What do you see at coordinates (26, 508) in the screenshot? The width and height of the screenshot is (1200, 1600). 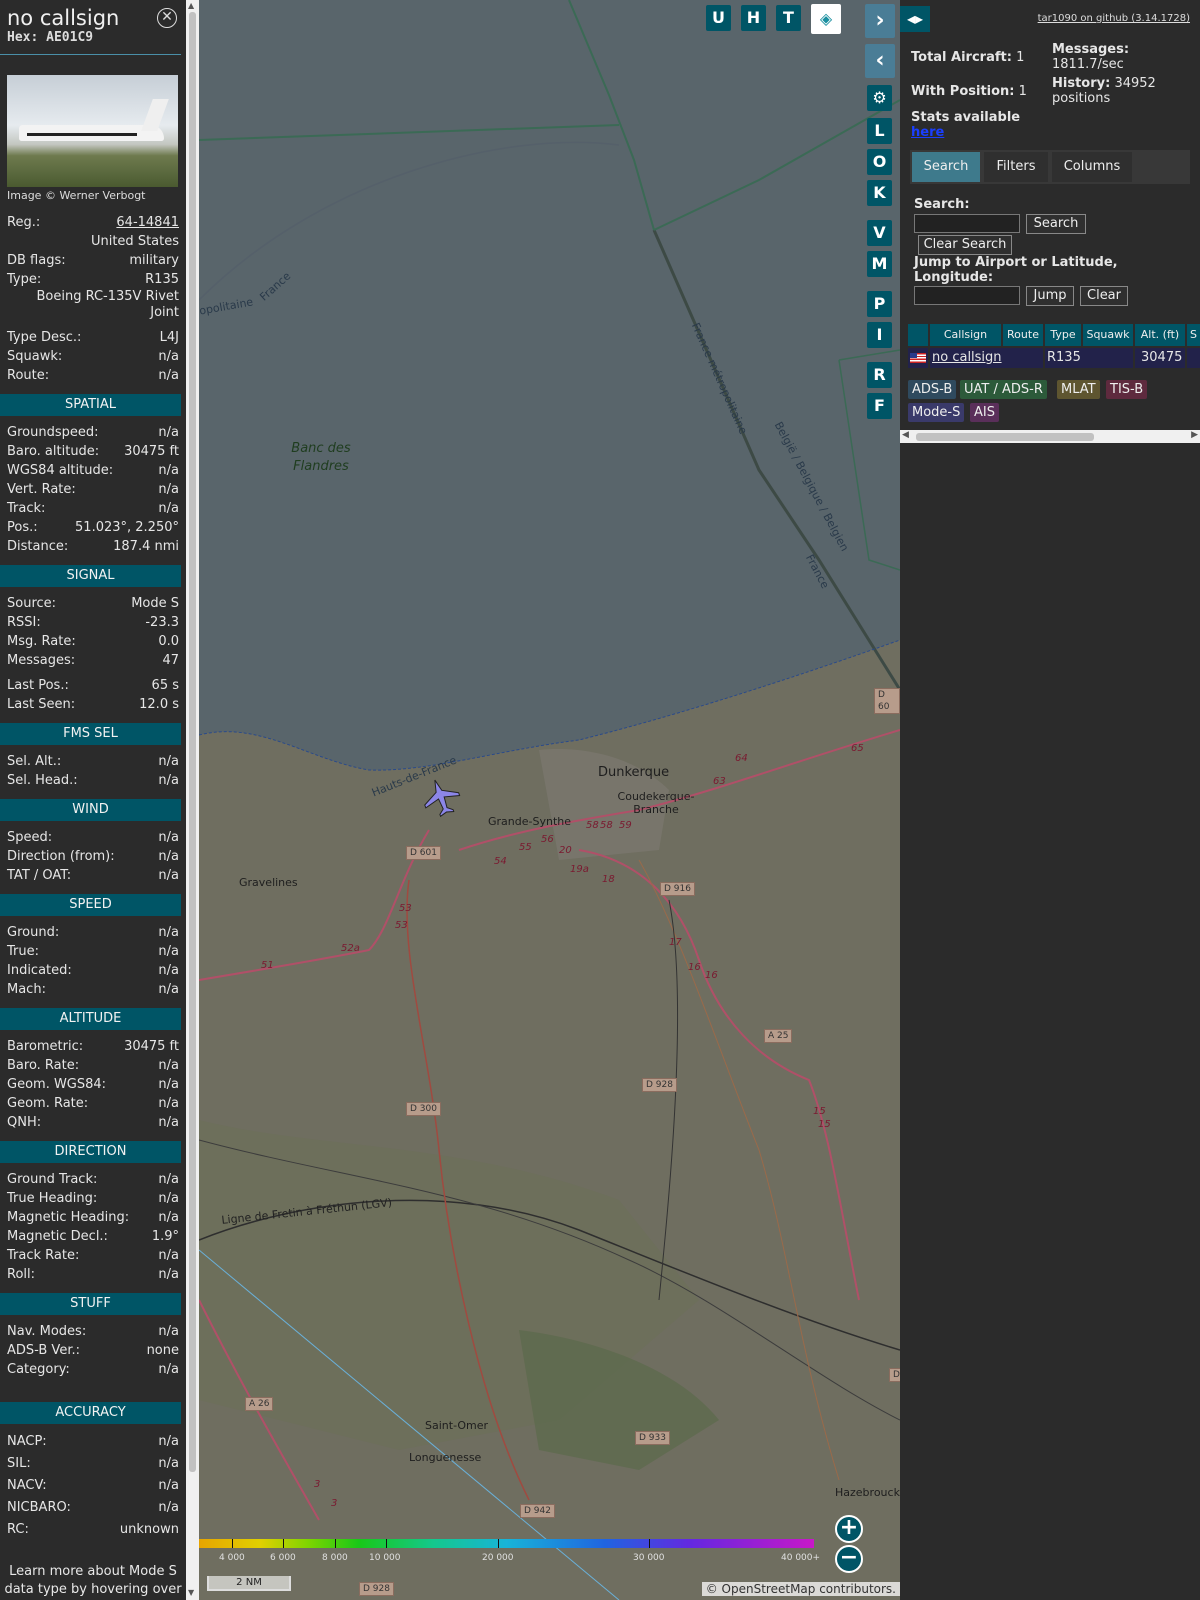 I see `spatial-label: Track:` at bounding box center [26, 508].